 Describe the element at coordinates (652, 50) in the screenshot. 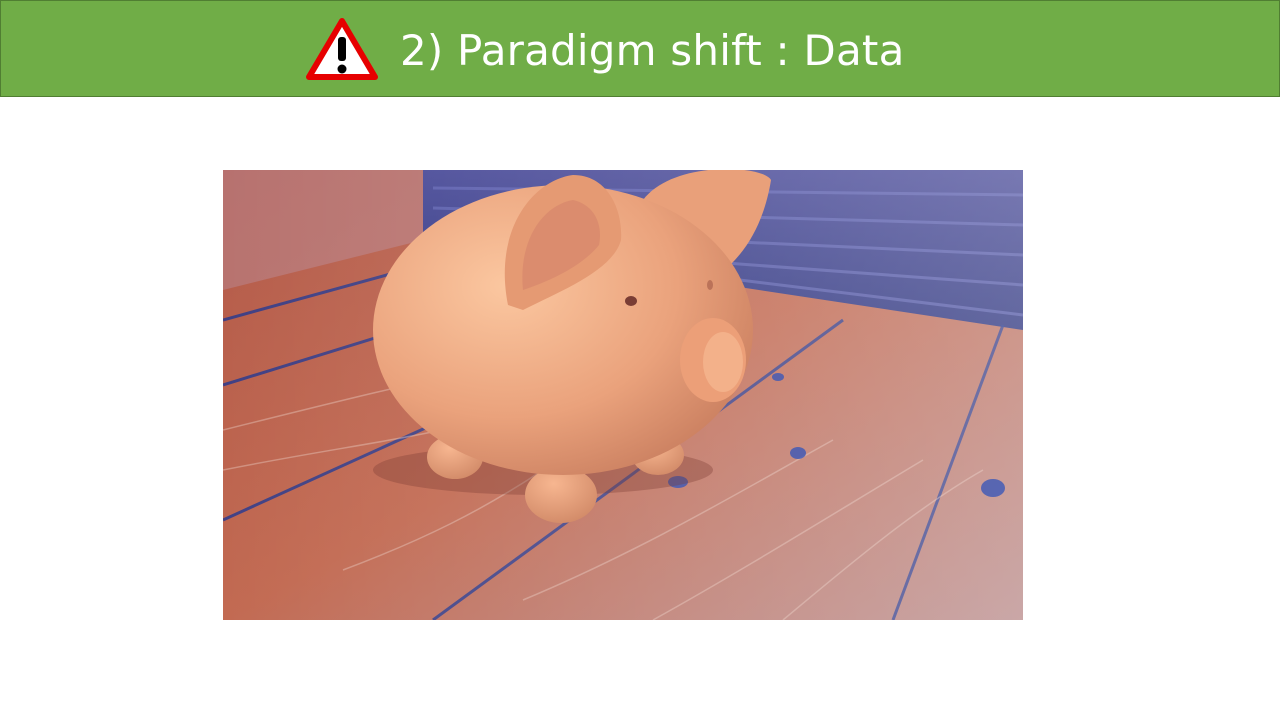

I see `slide-title: 2) Paradigm shift : Data` at that location.